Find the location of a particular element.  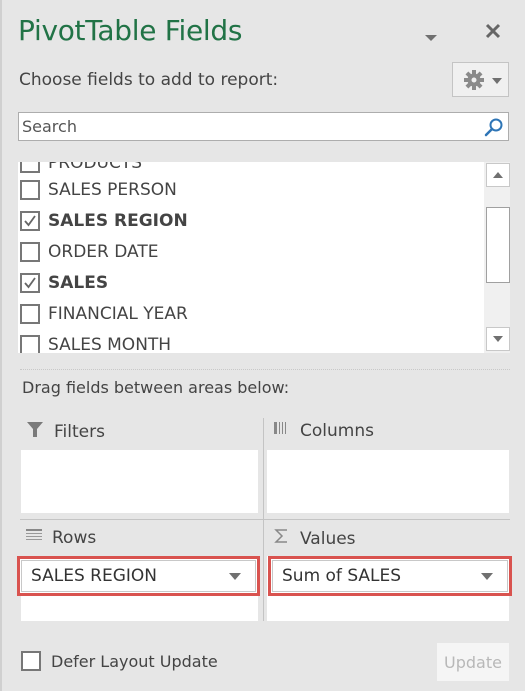

values-field-sum-of-sales: Sum of SALES is located at coordinates (390, 576).